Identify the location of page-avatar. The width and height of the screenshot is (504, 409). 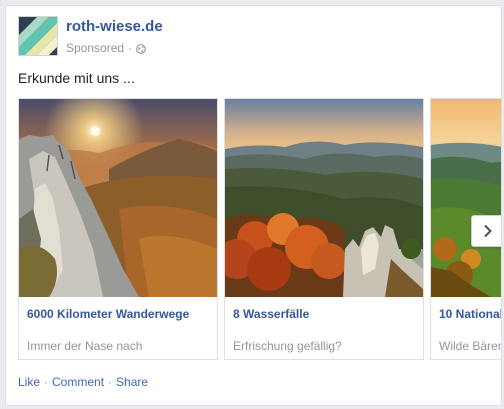
(38, 36).